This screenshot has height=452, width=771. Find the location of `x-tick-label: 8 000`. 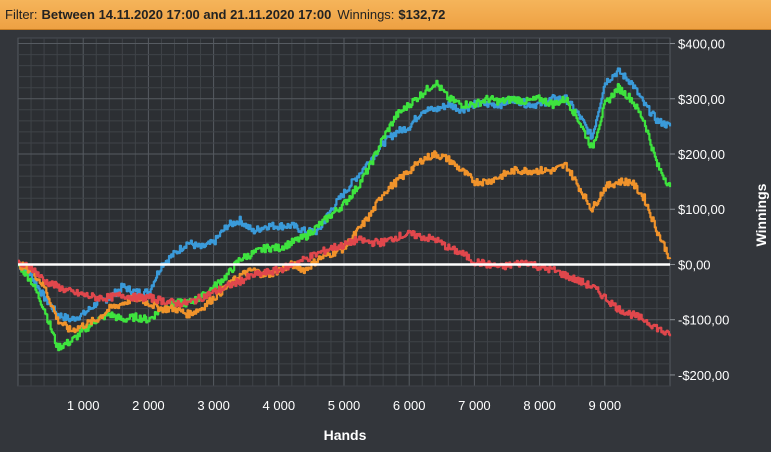

x-tick-label: 8 000 is located at coordinates (539, 405).